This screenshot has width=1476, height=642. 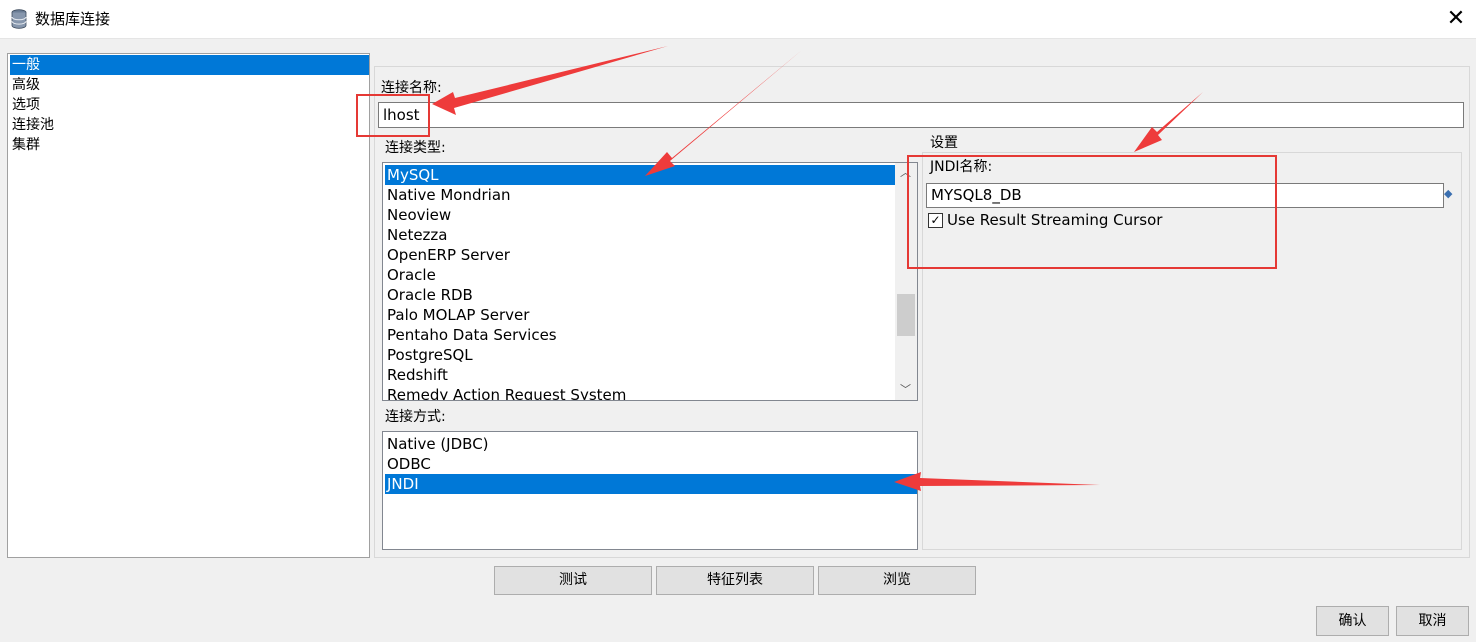 I want to click on annotation-arrow-settings, so click(x=1168, y=122).